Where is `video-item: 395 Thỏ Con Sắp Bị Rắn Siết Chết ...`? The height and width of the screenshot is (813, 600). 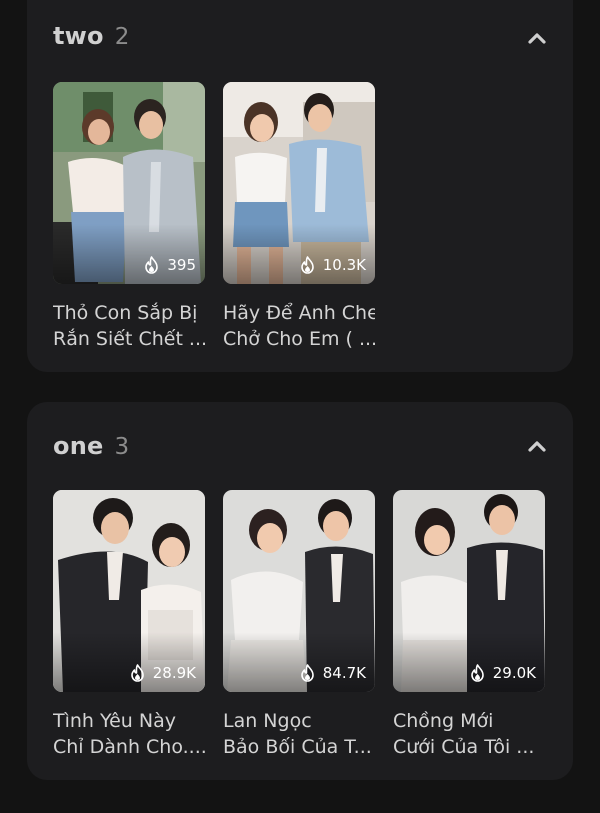
video-item: 395 Thỏ Con Sắp Bị Rắn Siết Chết ... is located at coordinates (129, 217).